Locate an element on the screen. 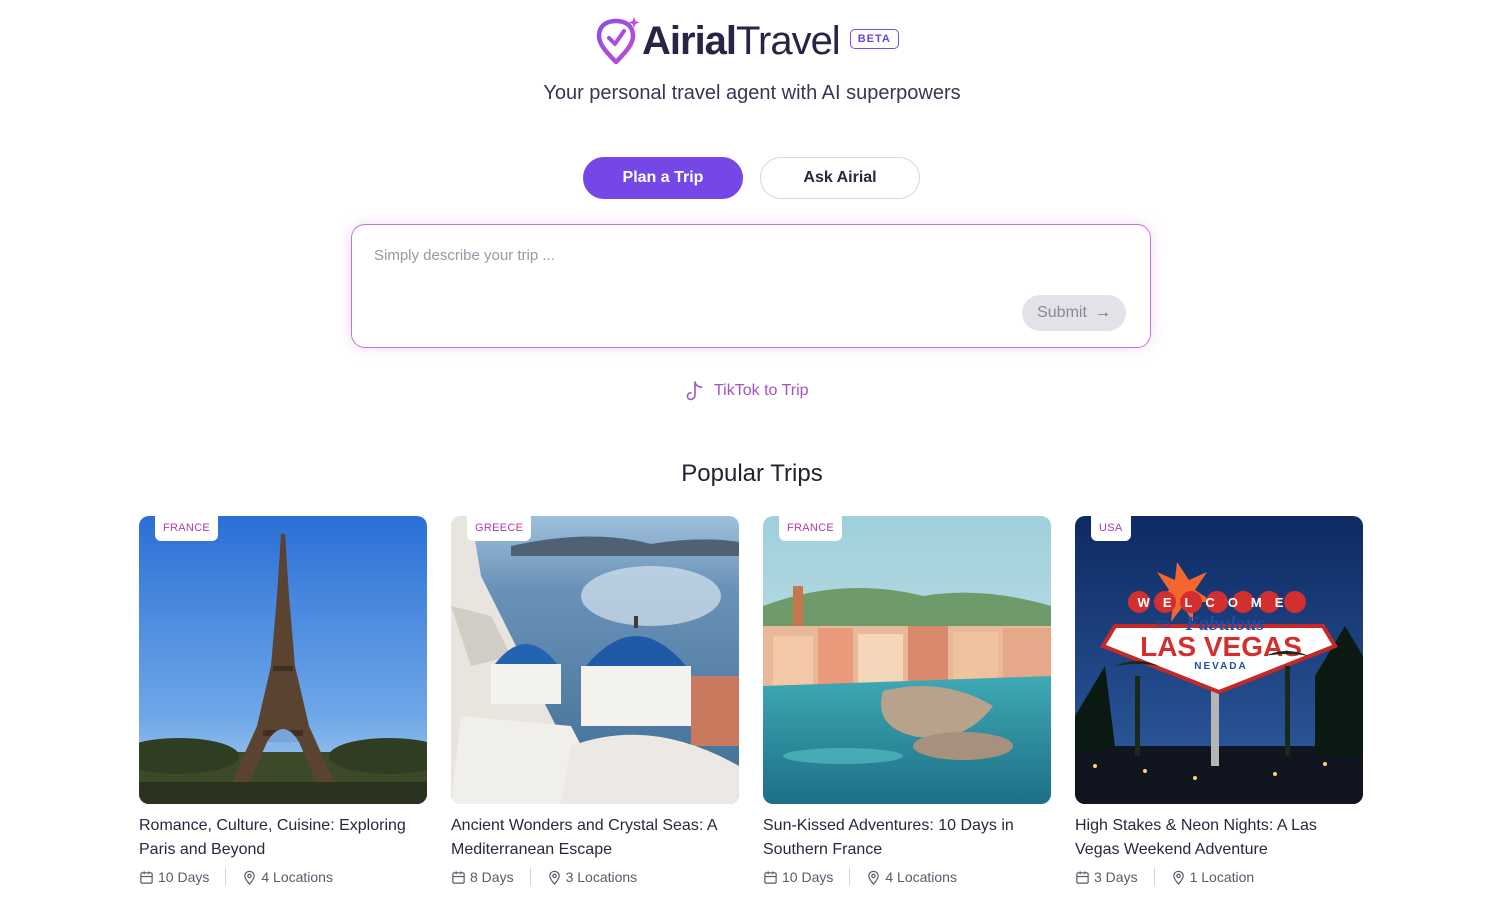 This screenshot has height=909, width=1504. trip-duration: 8 Days is located at coordinates (482, 877).